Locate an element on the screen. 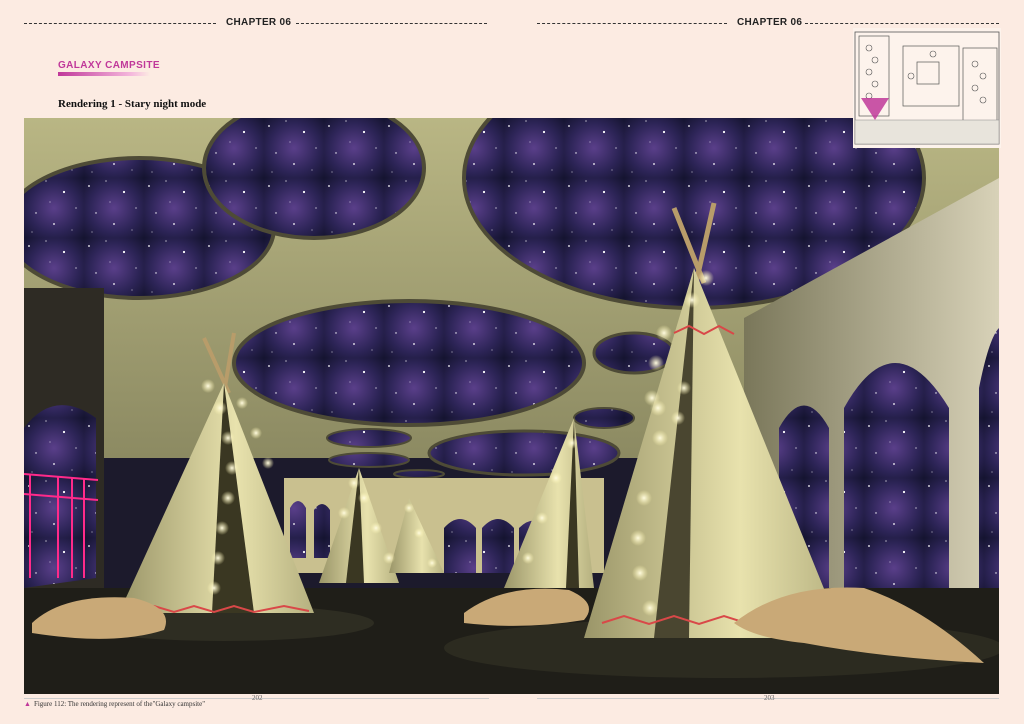 Image resolution: width=1024 pixels, height=724 pixels. header-left-rule-a is located at coordinates (120, 23).